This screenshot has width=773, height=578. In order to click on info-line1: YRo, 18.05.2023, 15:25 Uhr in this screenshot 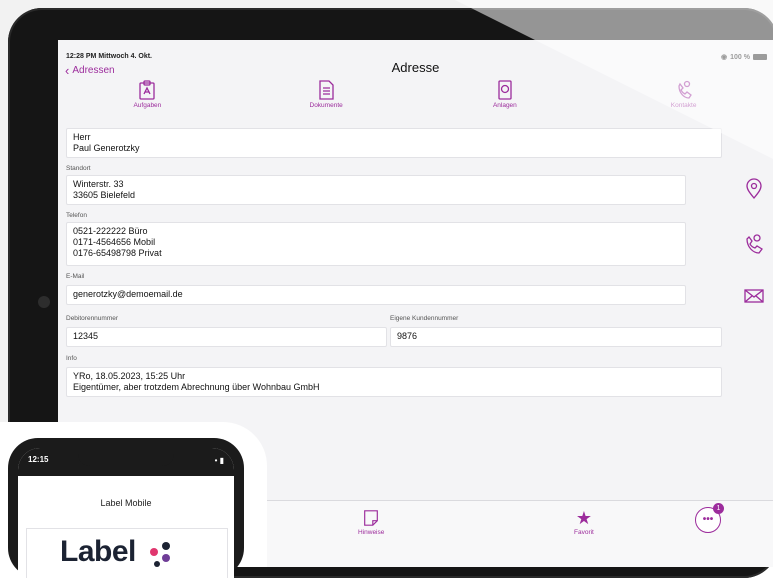, I will do `click(129, 376)`.